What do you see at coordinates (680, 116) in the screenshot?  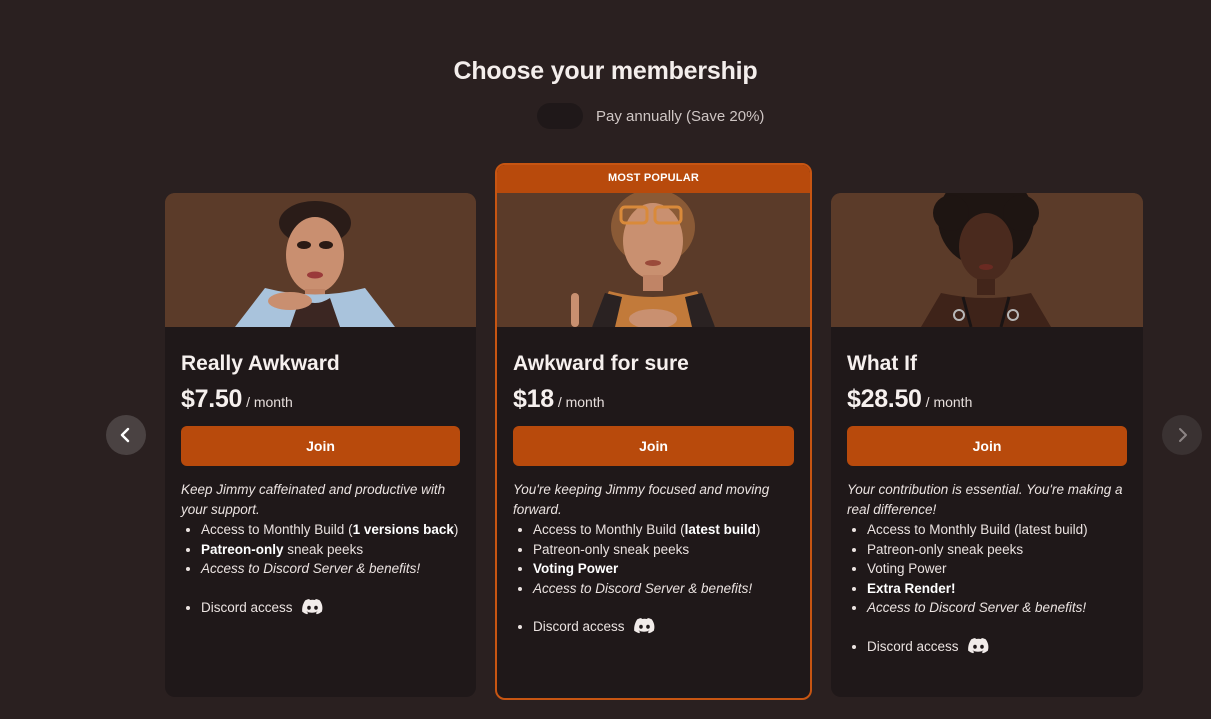 I see `pay-annually-label: Pay annually (Save 20%)` at bounding box center [680, 116].